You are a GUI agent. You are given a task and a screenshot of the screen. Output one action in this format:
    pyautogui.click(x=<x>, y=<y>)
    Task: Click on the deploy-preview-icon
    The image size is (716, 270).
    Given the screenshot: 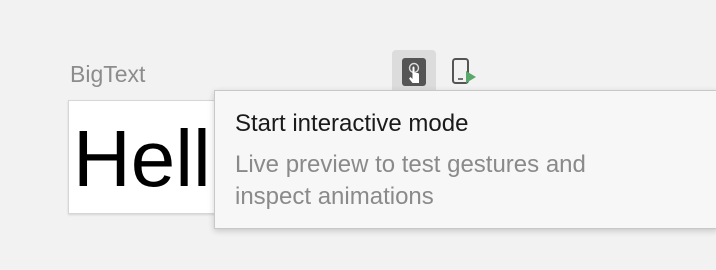 What is the action you would take?
    pyautogui.click(x=464, y=71)
    